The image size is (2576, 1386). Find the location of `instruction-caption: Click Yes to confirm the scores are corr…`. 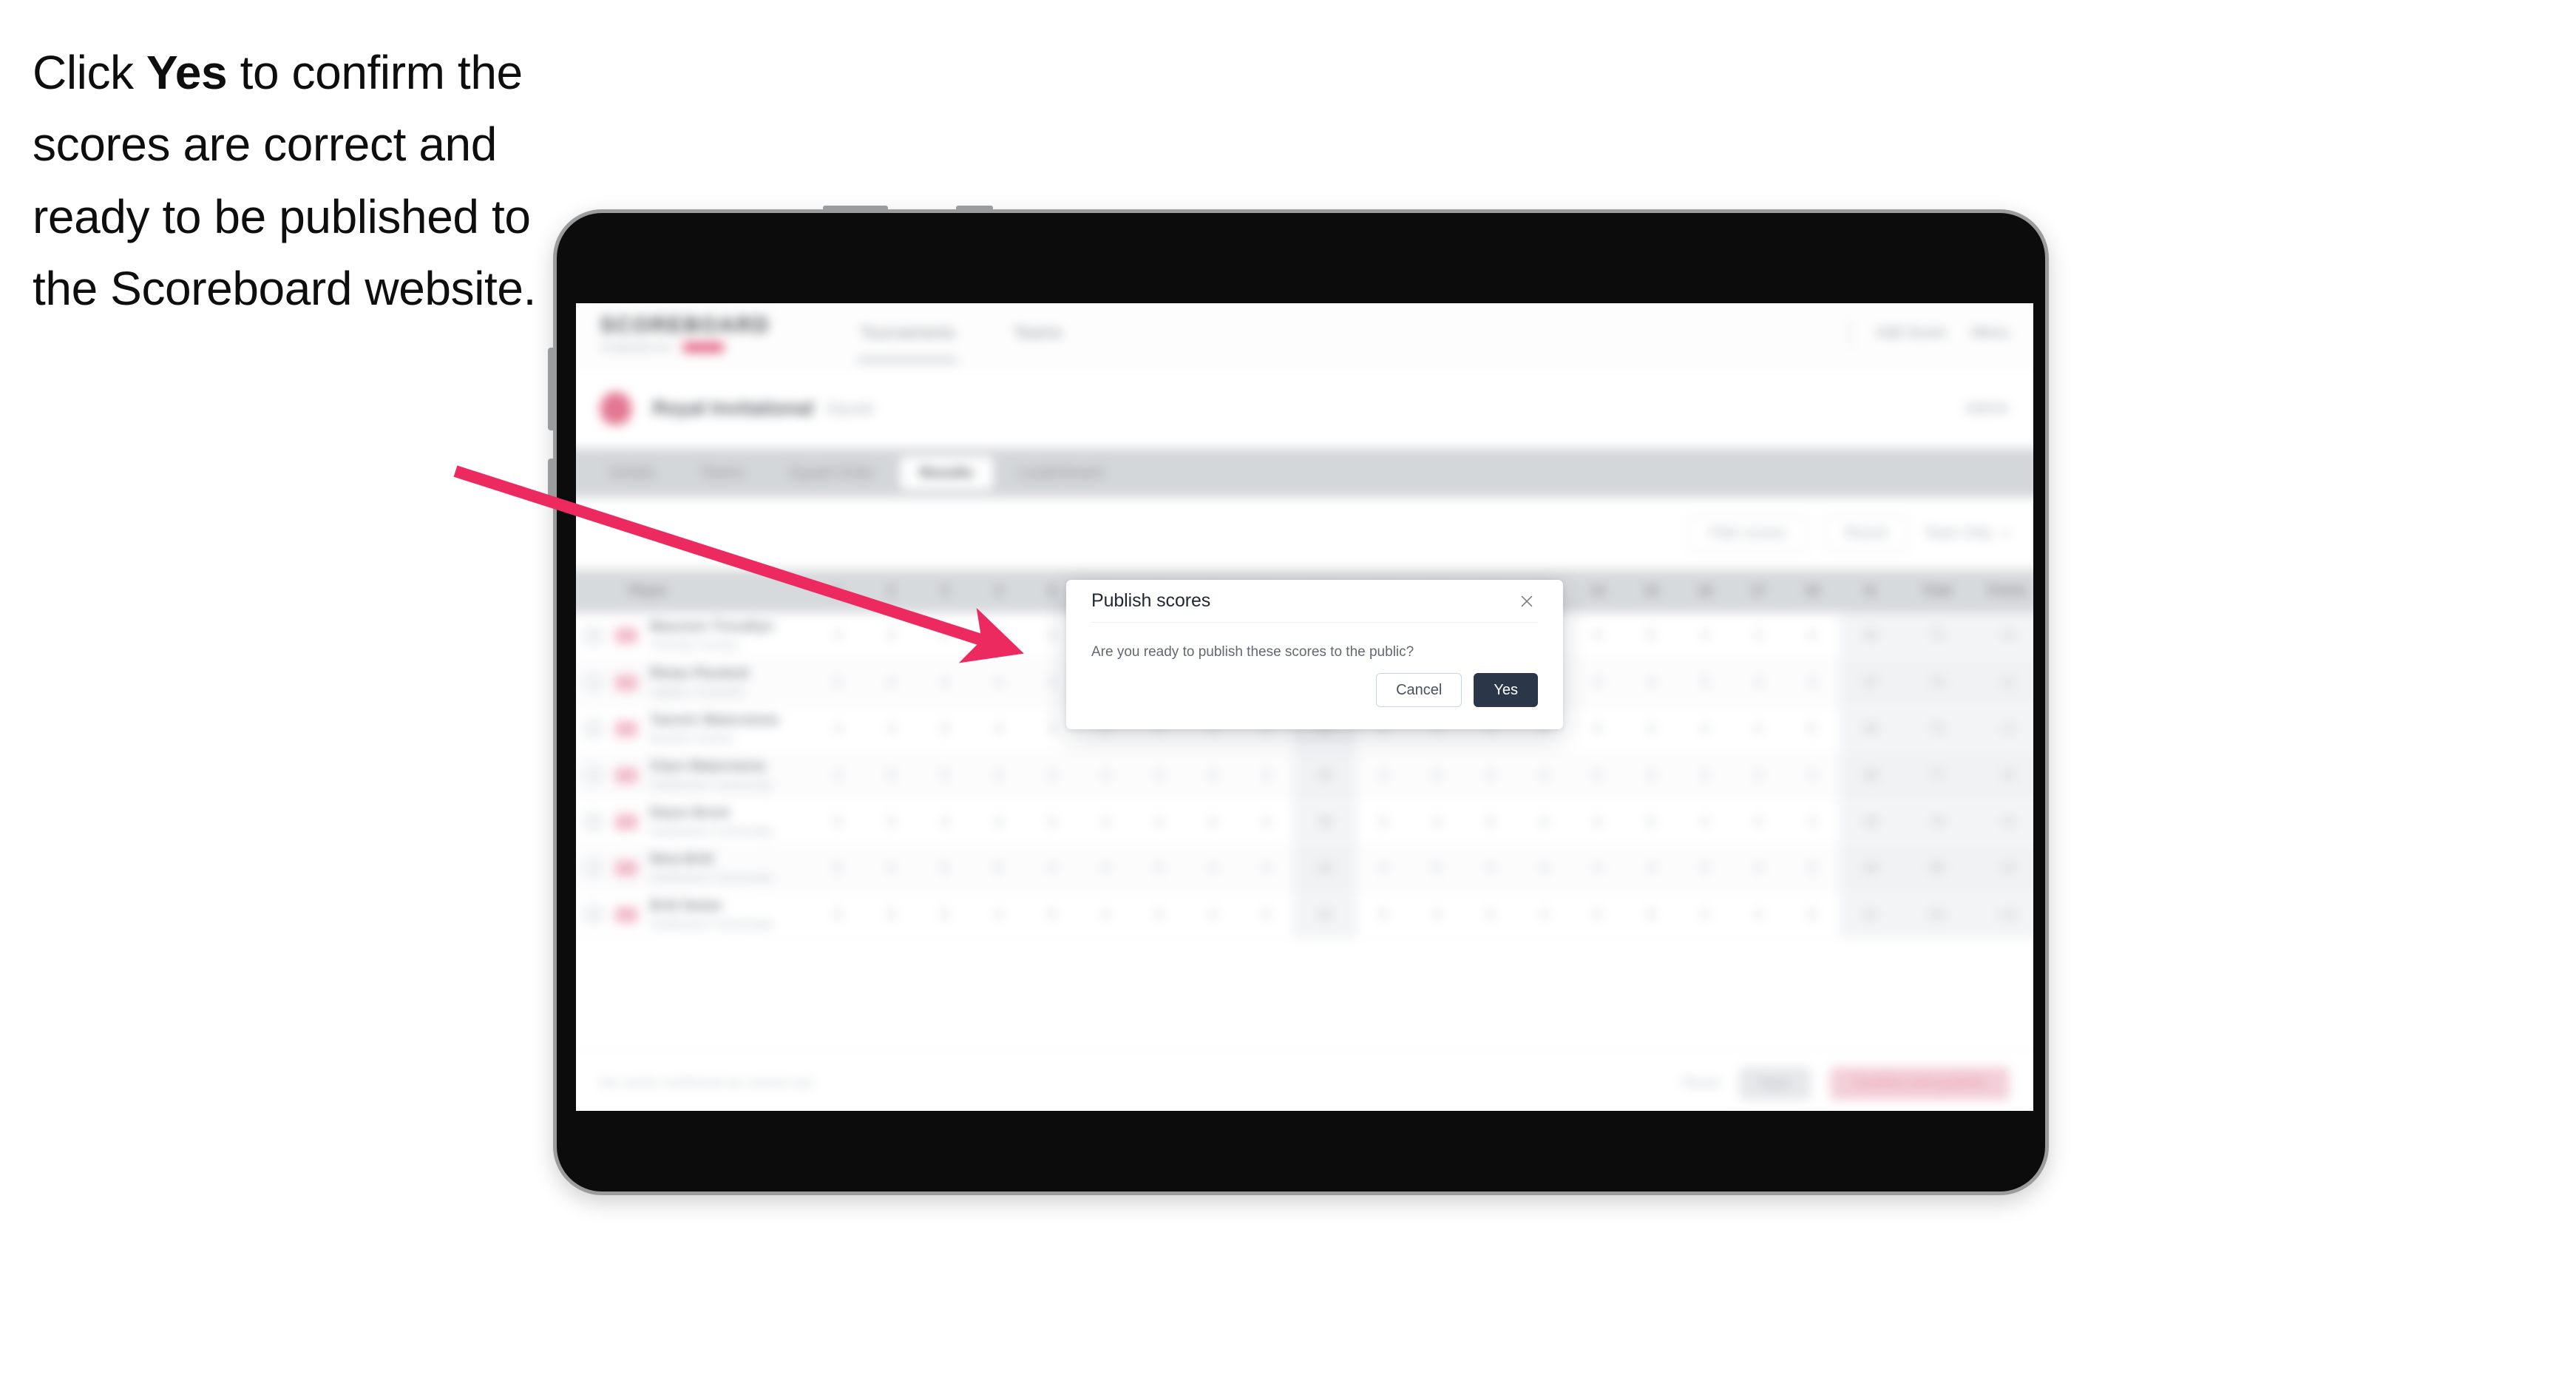

instruction-caption: Click Yes to confirm the scores are corr… is located at coordinates (313, 181).